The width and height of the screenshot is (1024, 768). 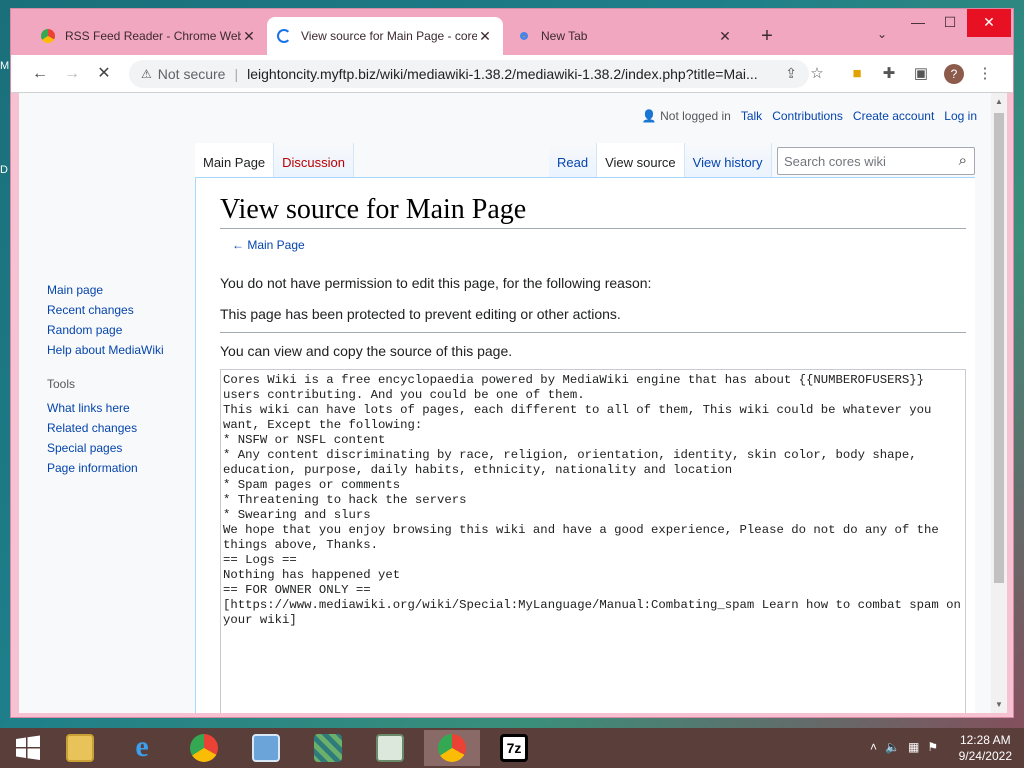 I want to click on talk-link: Talk, so click(x=751, y=116).